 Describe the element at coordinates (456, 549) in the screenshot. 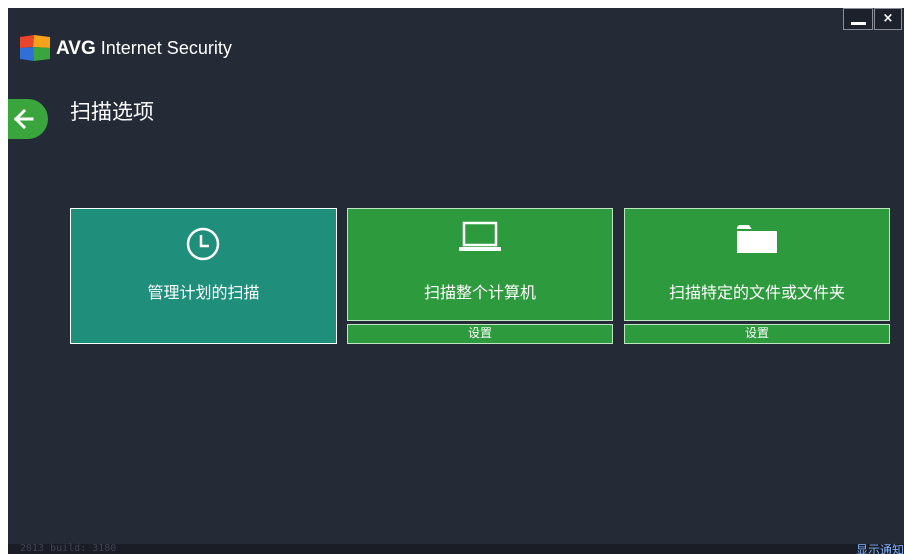

I see `status-bar: 2013 build: 3180 显示通知` at that location.